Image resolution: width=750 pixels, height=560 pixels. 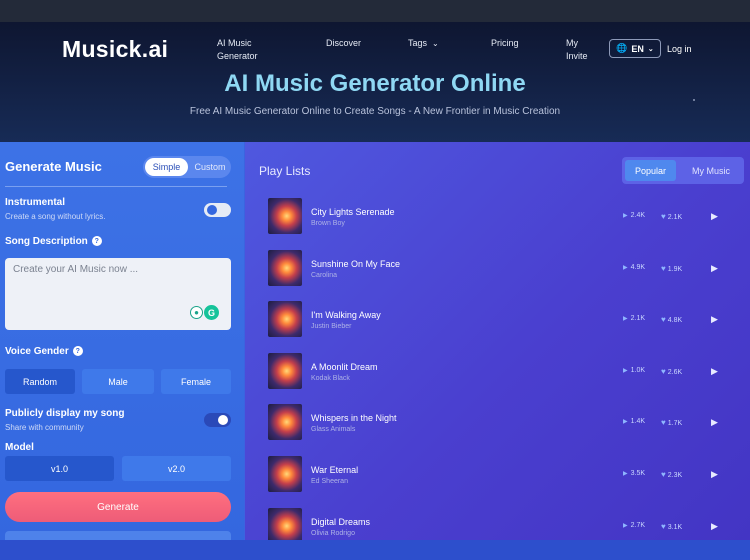 I want to click on playlist-tabs: Popular My Music, so click(x=683, y=170).